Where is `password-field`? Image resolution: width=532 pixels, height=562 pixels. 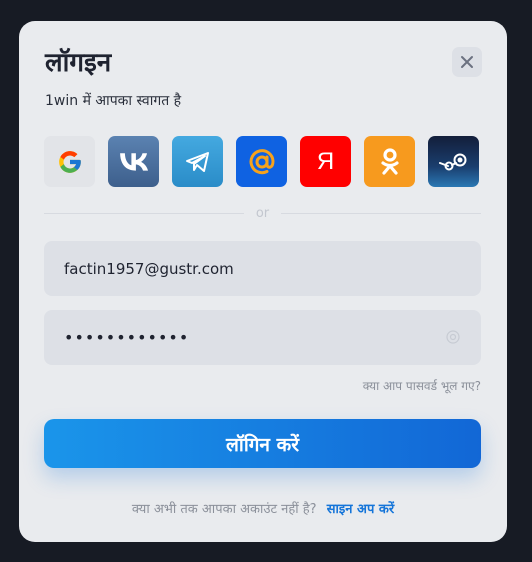 password-field is located at coordinates (262, 337).